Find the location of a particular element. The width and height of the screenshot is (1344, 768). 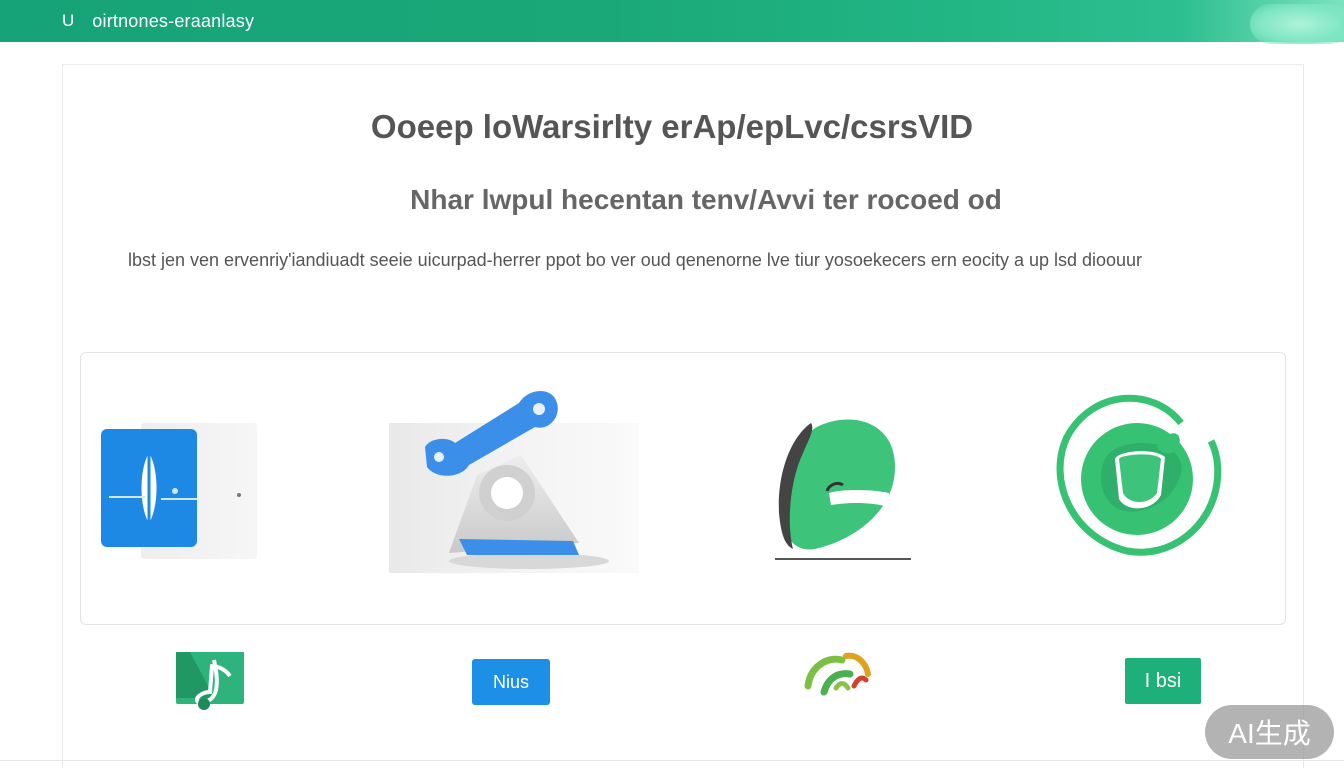

music-badge is located at coordinates (210, 681).